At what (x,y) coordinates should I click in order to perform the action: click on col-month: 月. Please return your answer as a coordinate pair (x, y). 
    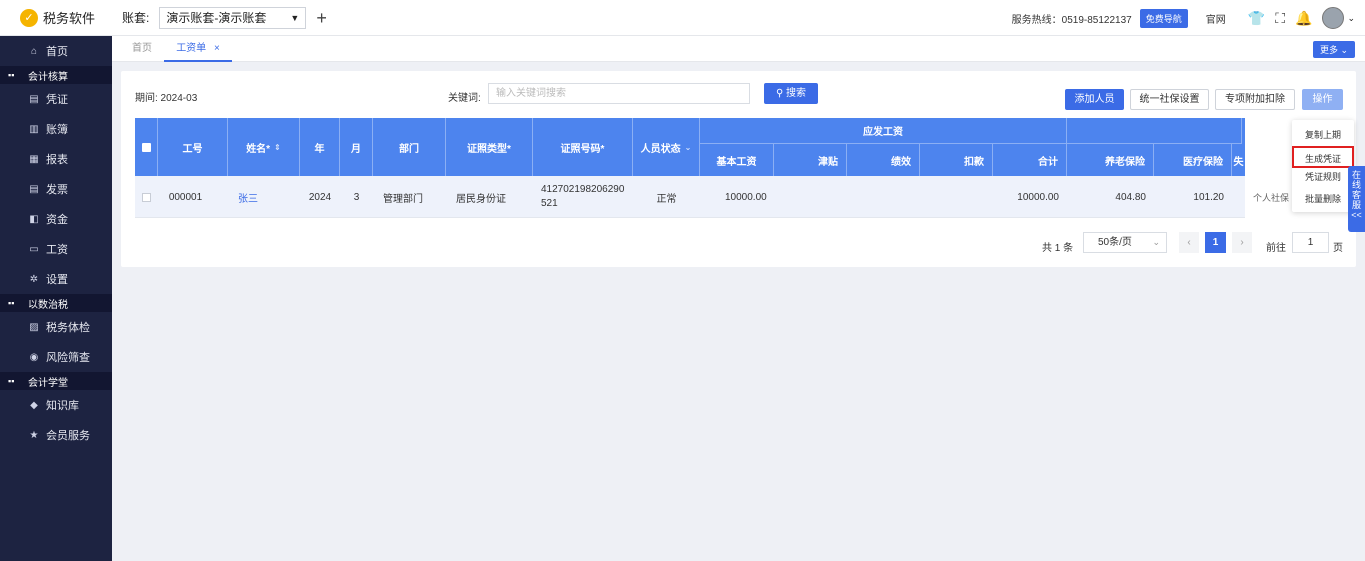
    Looking at the image, I should click on (356, 147).